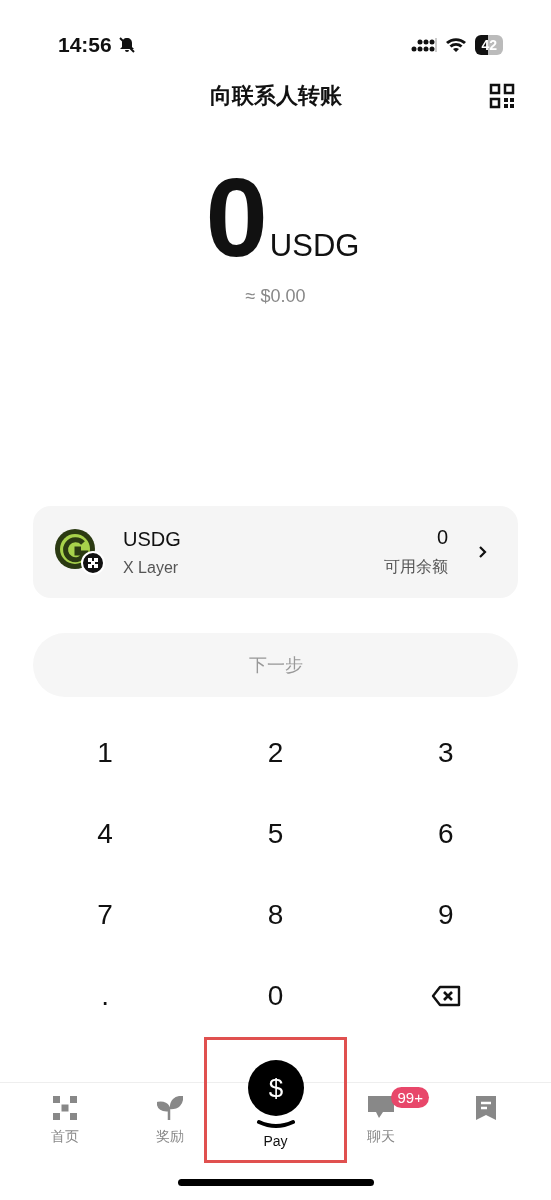  I want to click on status-time: 14:56, so click(85, 45).